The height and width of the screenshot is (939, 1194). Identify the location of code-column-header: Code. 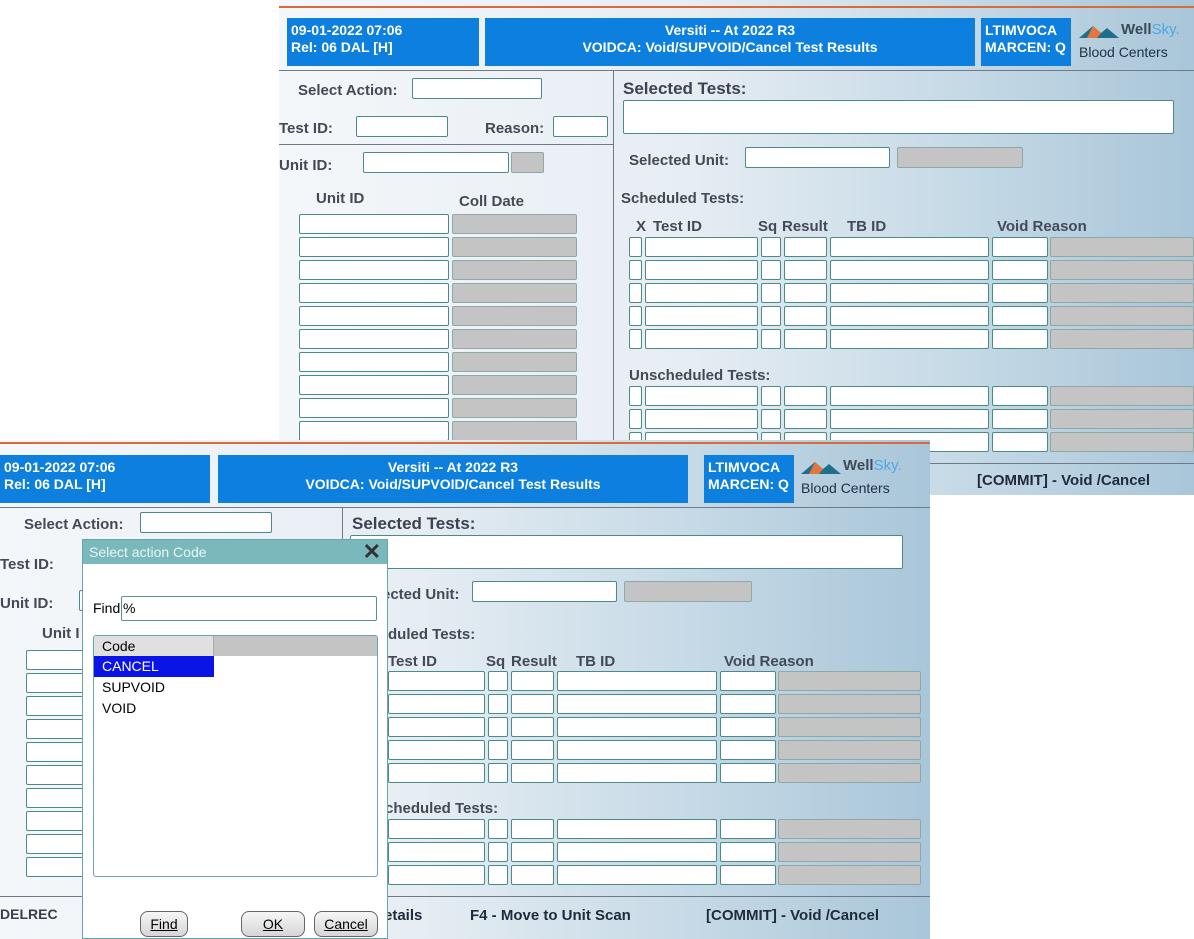
(154, 646).